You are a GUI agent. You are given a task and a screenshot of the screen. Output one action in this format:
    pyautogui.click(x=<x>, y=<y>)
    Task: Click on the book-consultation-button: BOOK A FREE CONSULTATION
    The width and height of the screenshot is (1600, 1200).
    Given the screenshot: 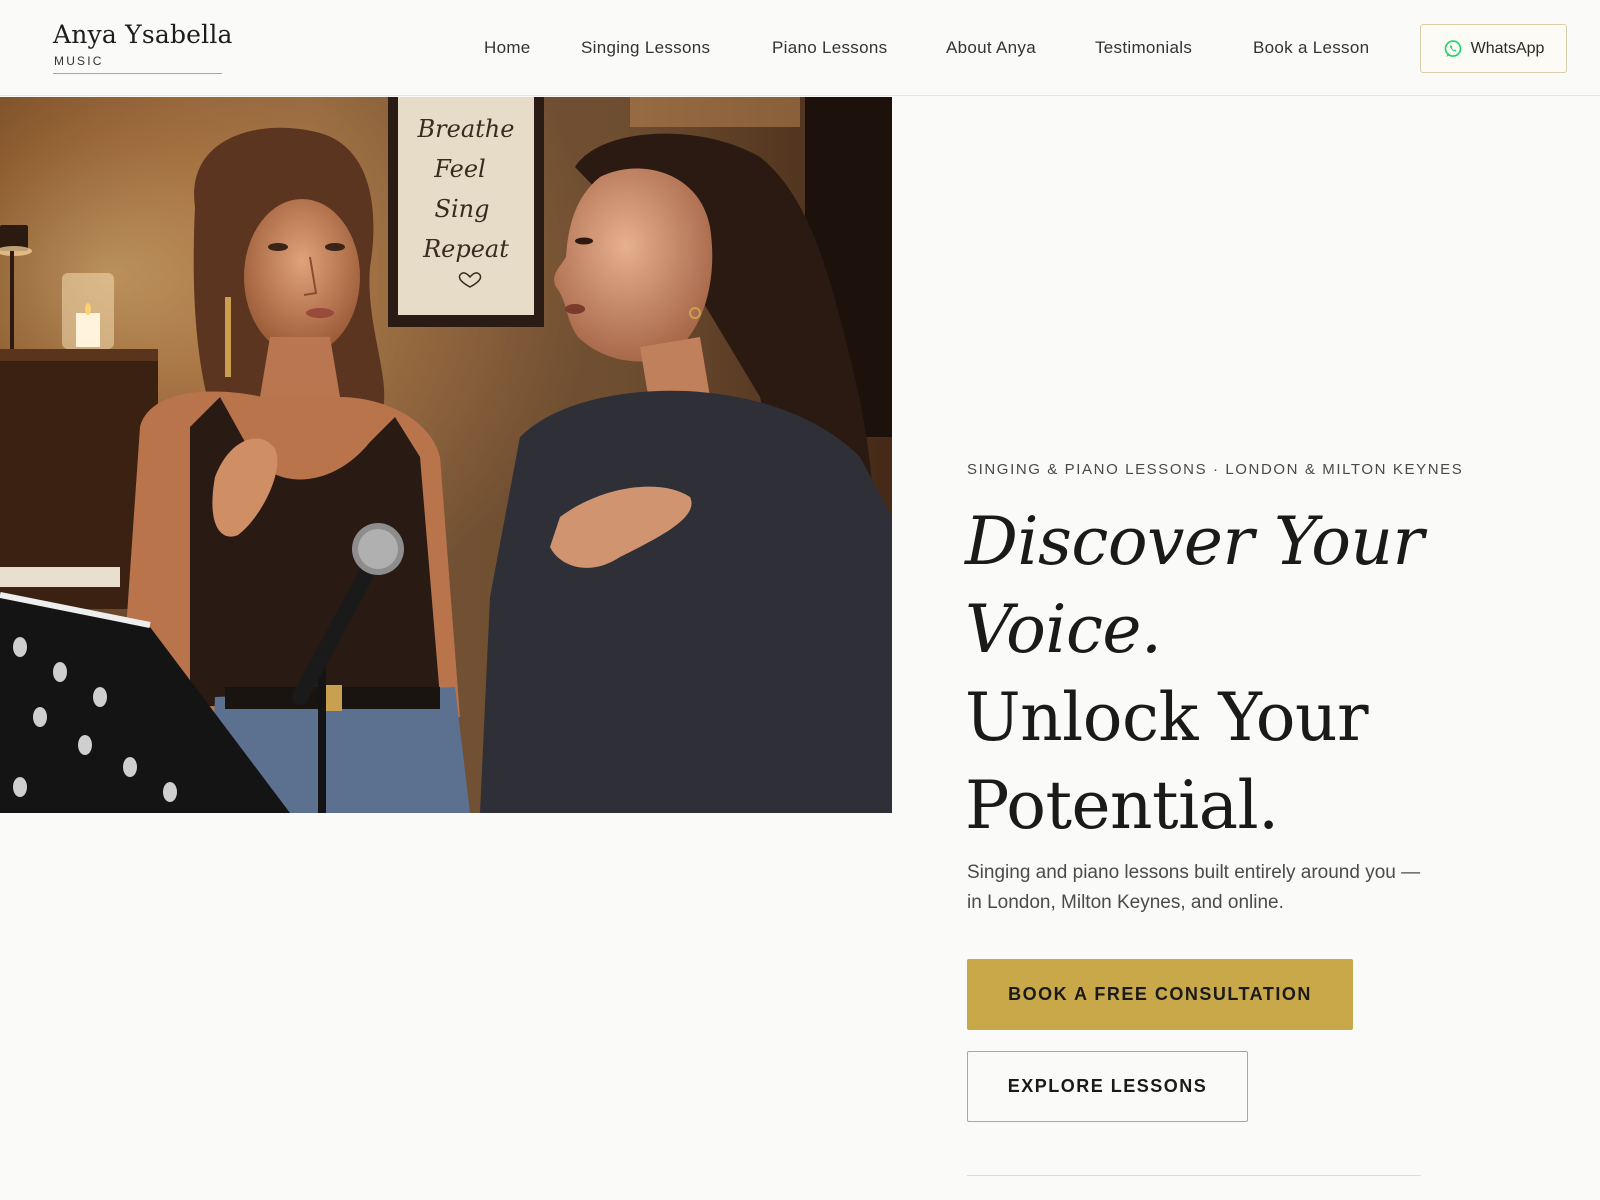 What is the action you would take?
    pyautogui.click(x=1160, y=994)
    